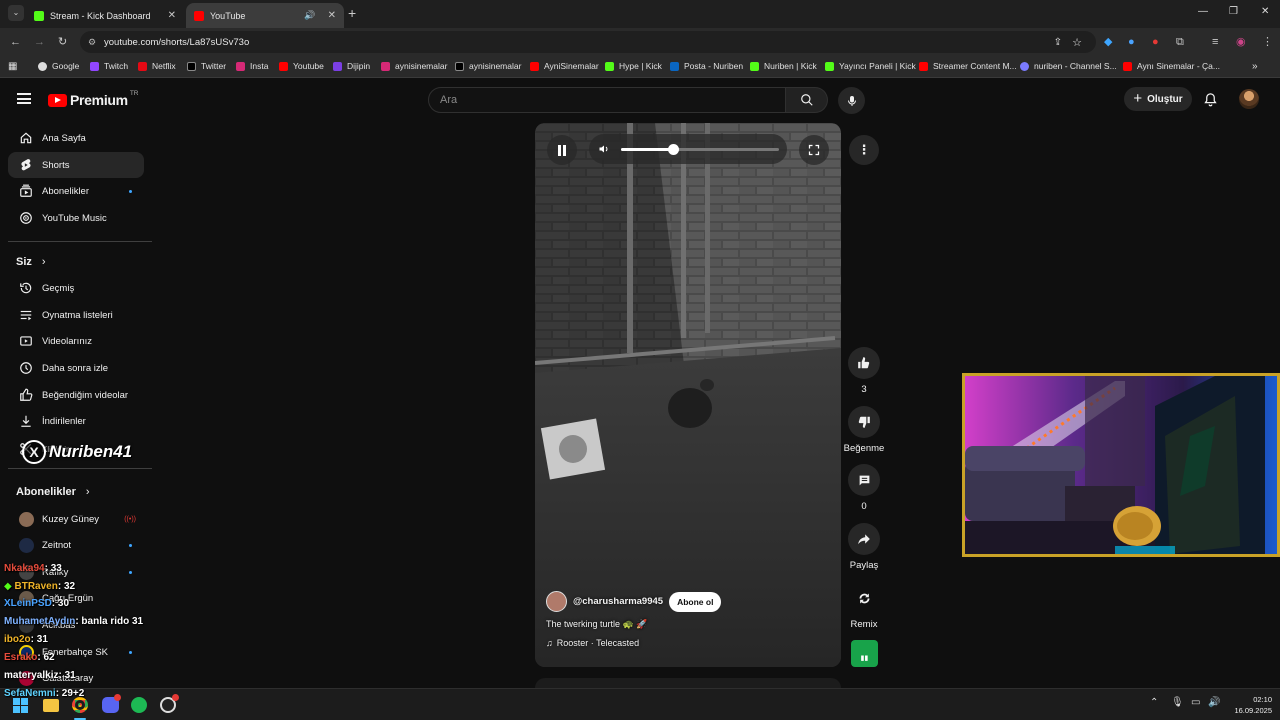 The width and height of the screenshot is (1280, 720). Describe the element at coordinates (351, 66) in the screenshot. I see `bookmark-dijipin: Dijipin` at that location.